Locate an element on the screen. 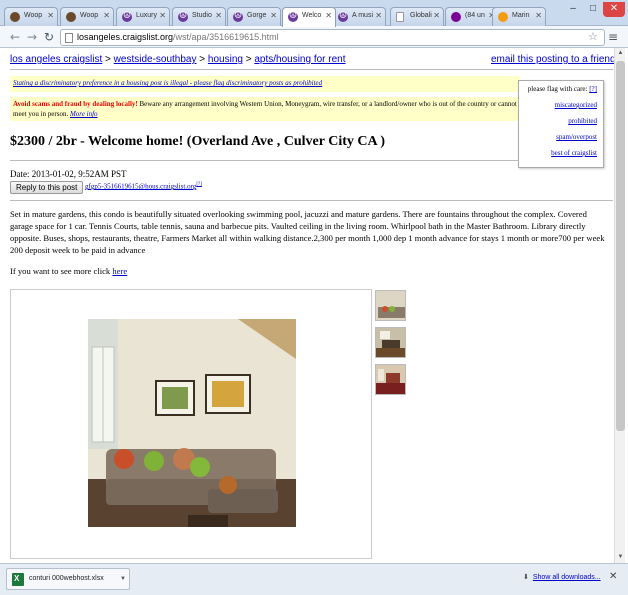 The height and width of the screenshot is (595, 628). tab-8: Globali ✕ is located at coordinates (417, 16).